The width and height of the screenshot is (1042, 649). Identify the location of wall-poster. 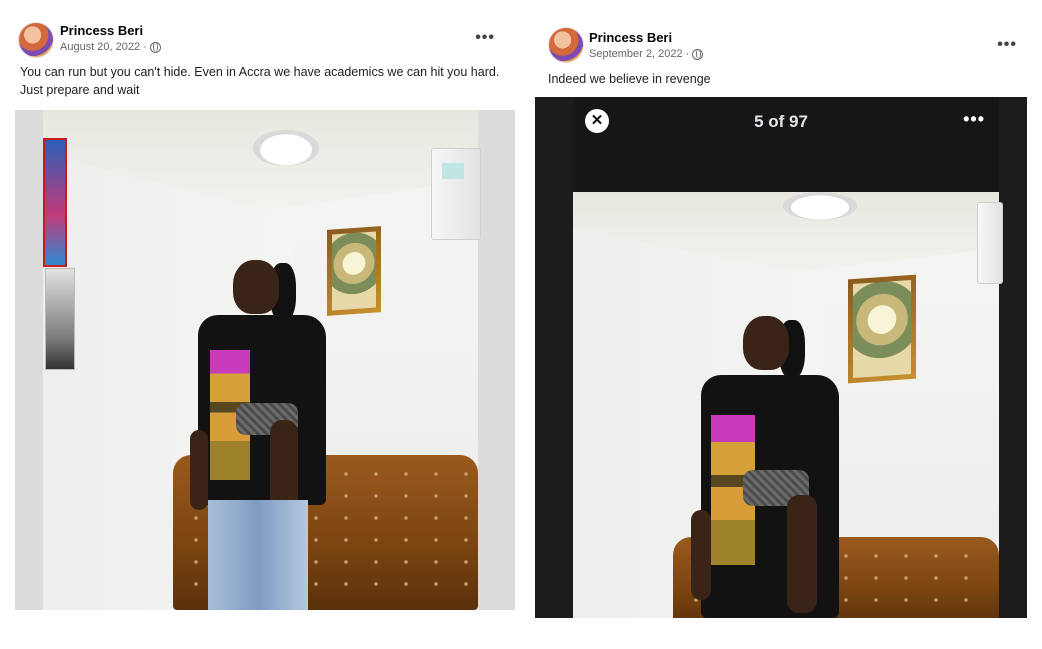
(55, 202).